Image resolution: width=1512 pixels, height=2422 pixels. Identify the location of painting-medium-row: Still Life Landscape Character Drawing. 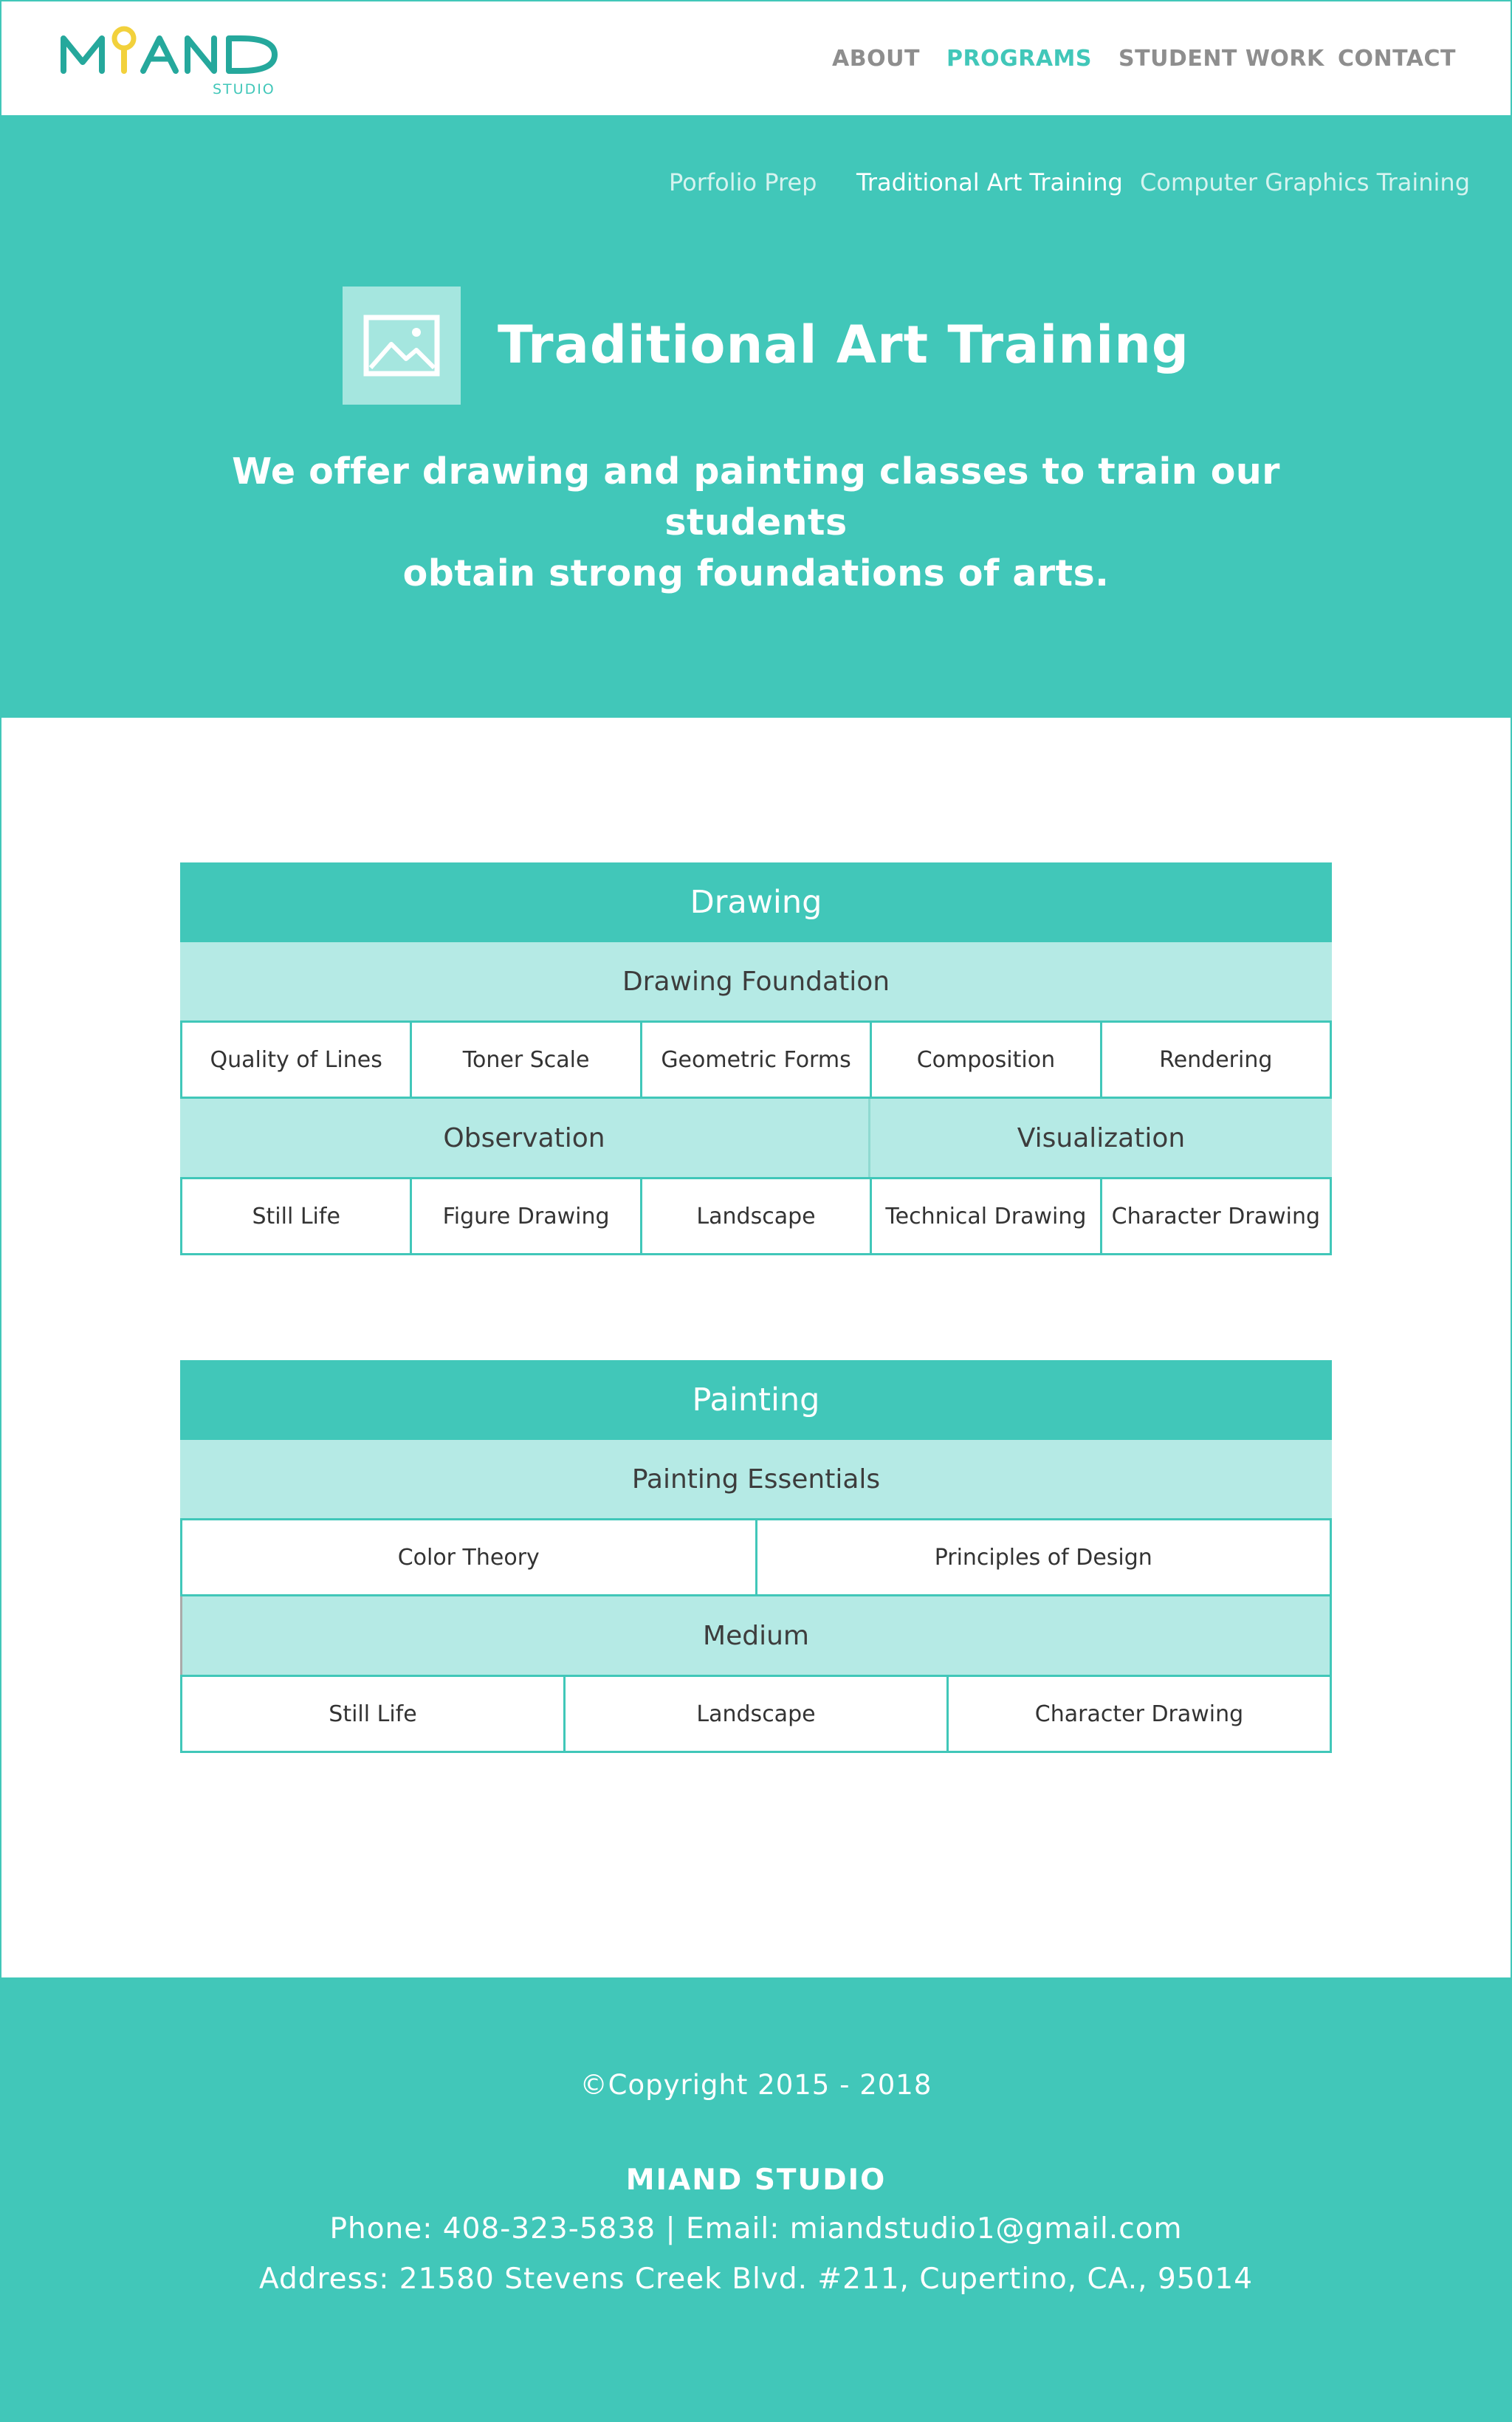
(756, 1714).